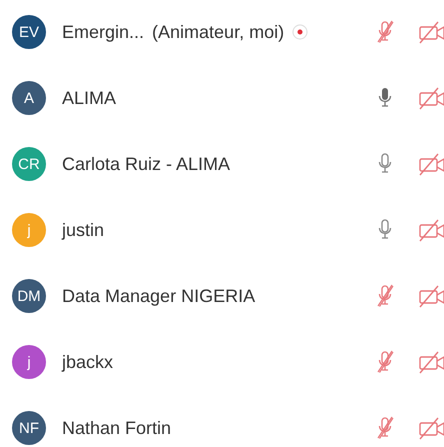  What do you see at coordinates (29, 164) in the screenshot?
I see `avatar: CR` at bounding box center [29, 164].